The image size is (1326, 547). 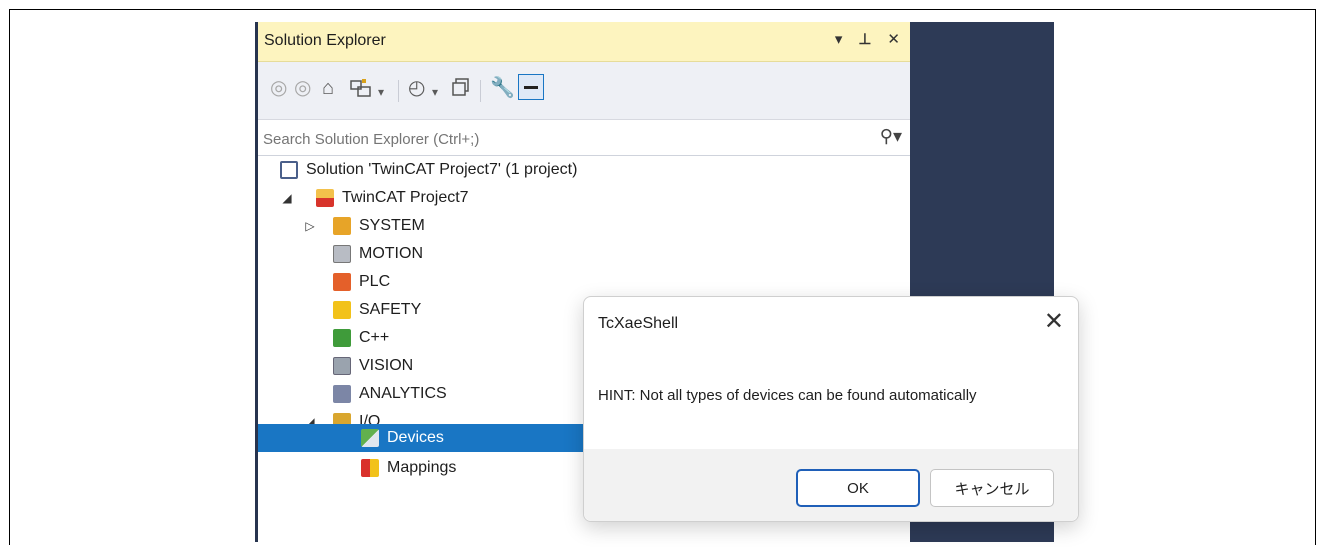 I want to click on tree-item-devices: Devices, so click(x=423, y=438).